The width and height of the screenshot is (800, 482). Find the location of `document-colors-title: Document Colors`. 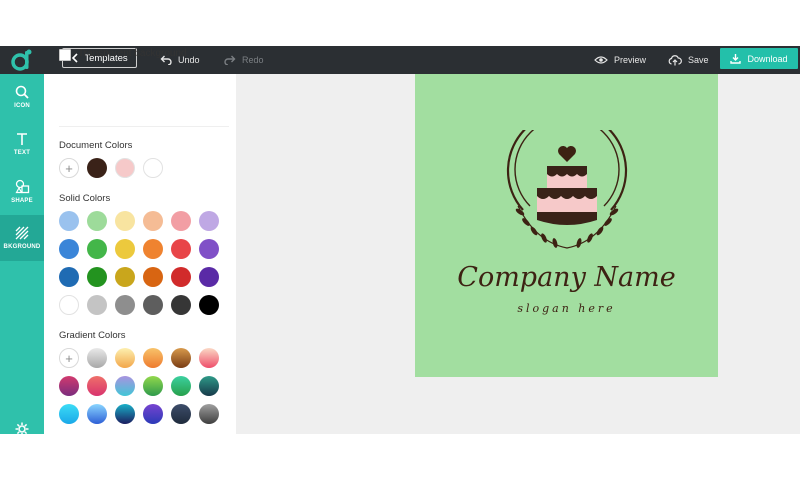

document-colors-title: Document Colors is located at coordinates (96, 145).